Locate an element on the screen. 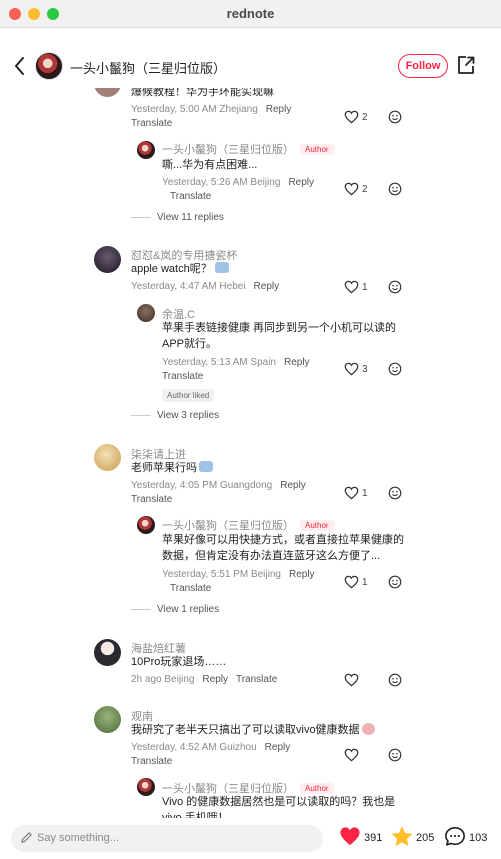  comment-text: apple watch呢？ is located at coordinates (180, 269).